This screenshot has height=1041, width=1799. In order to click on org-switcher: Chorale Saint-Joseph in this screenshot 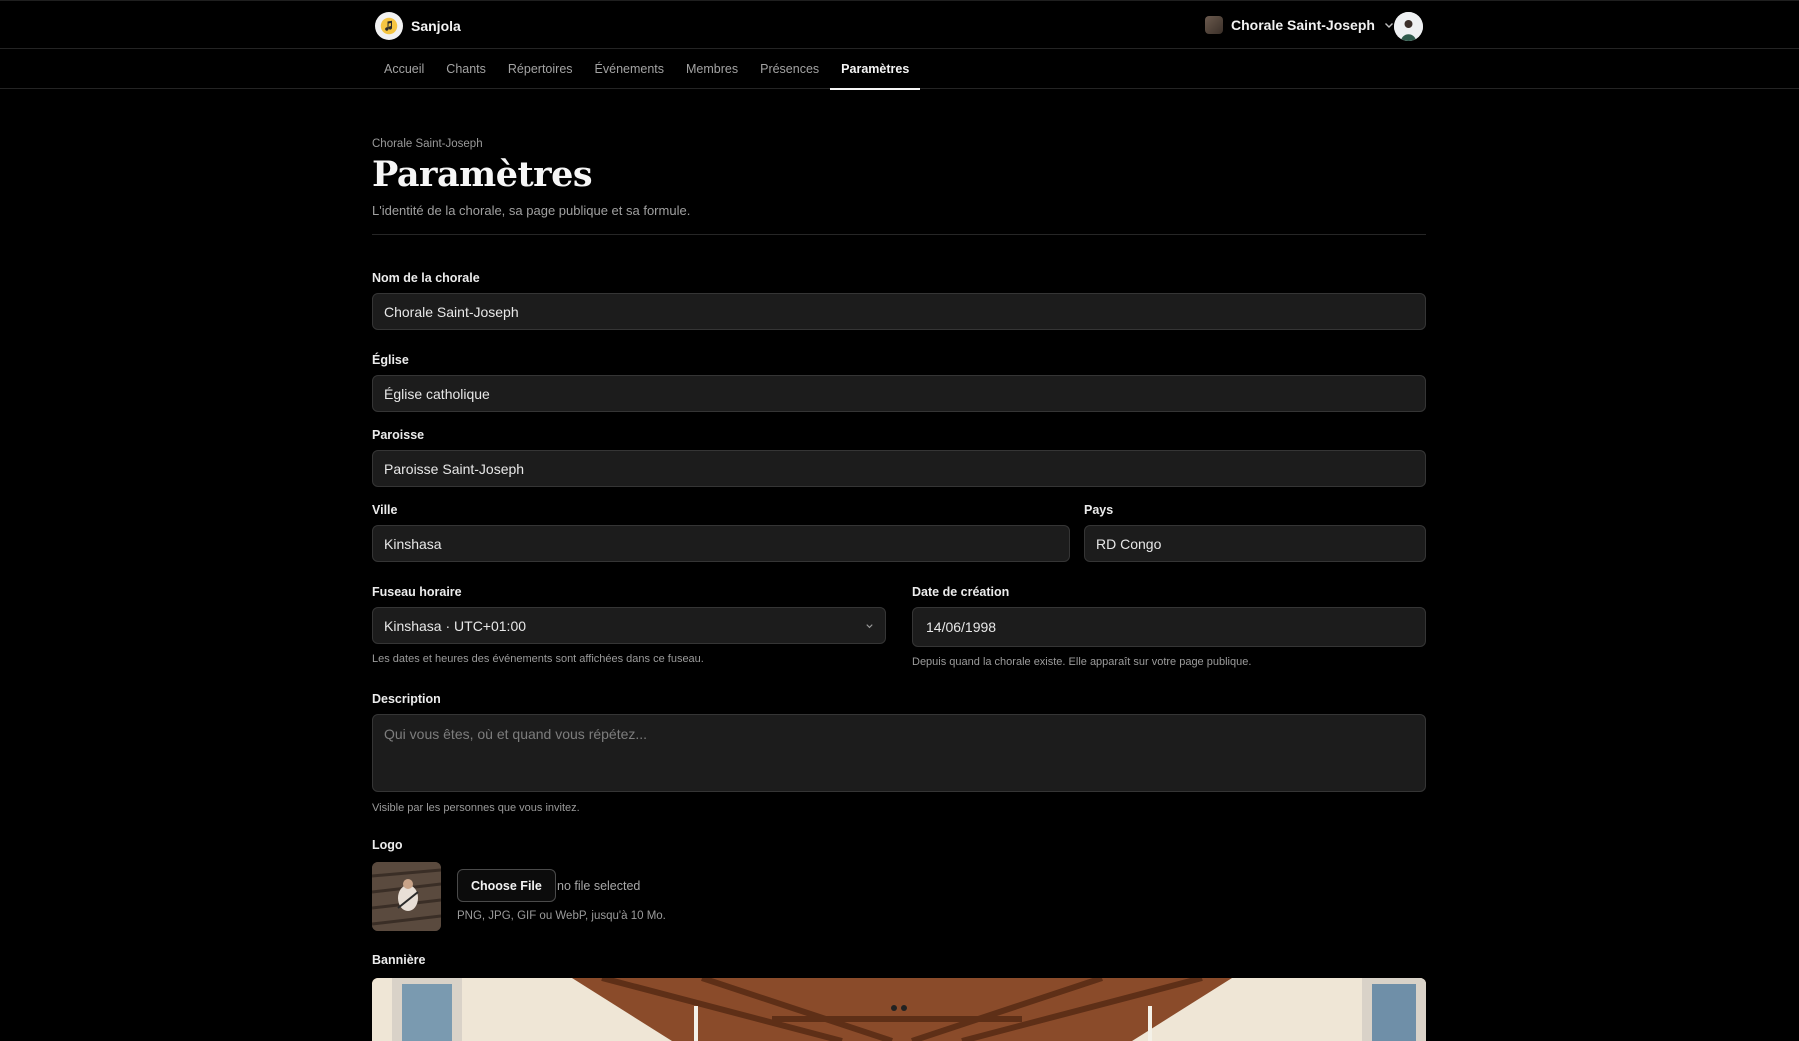, I will do `click(1300, 25)`.